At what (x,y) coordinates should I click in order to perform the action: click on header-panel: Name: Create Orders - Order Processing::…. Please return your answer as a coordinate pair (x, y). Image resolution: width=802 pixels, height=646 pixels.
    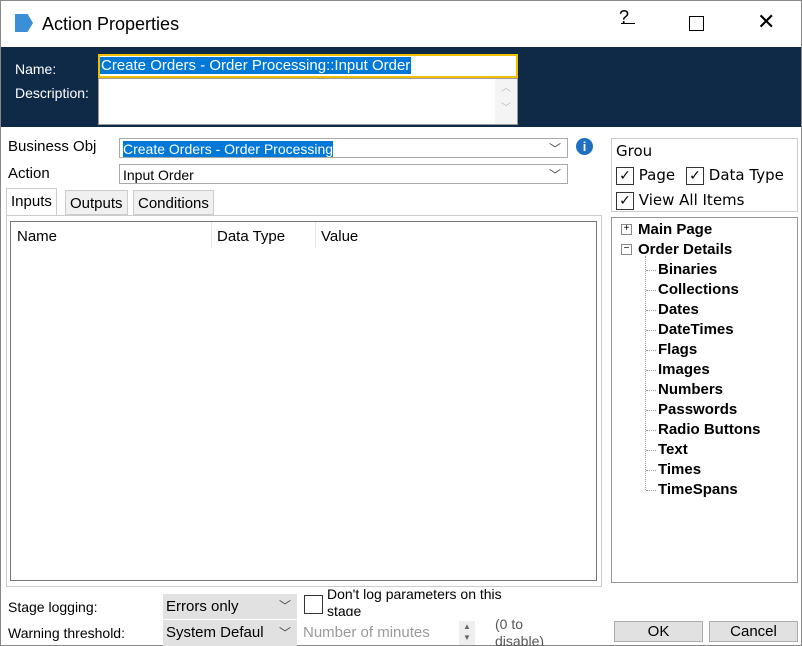
    Looking at the image, I should click on (401, 87).